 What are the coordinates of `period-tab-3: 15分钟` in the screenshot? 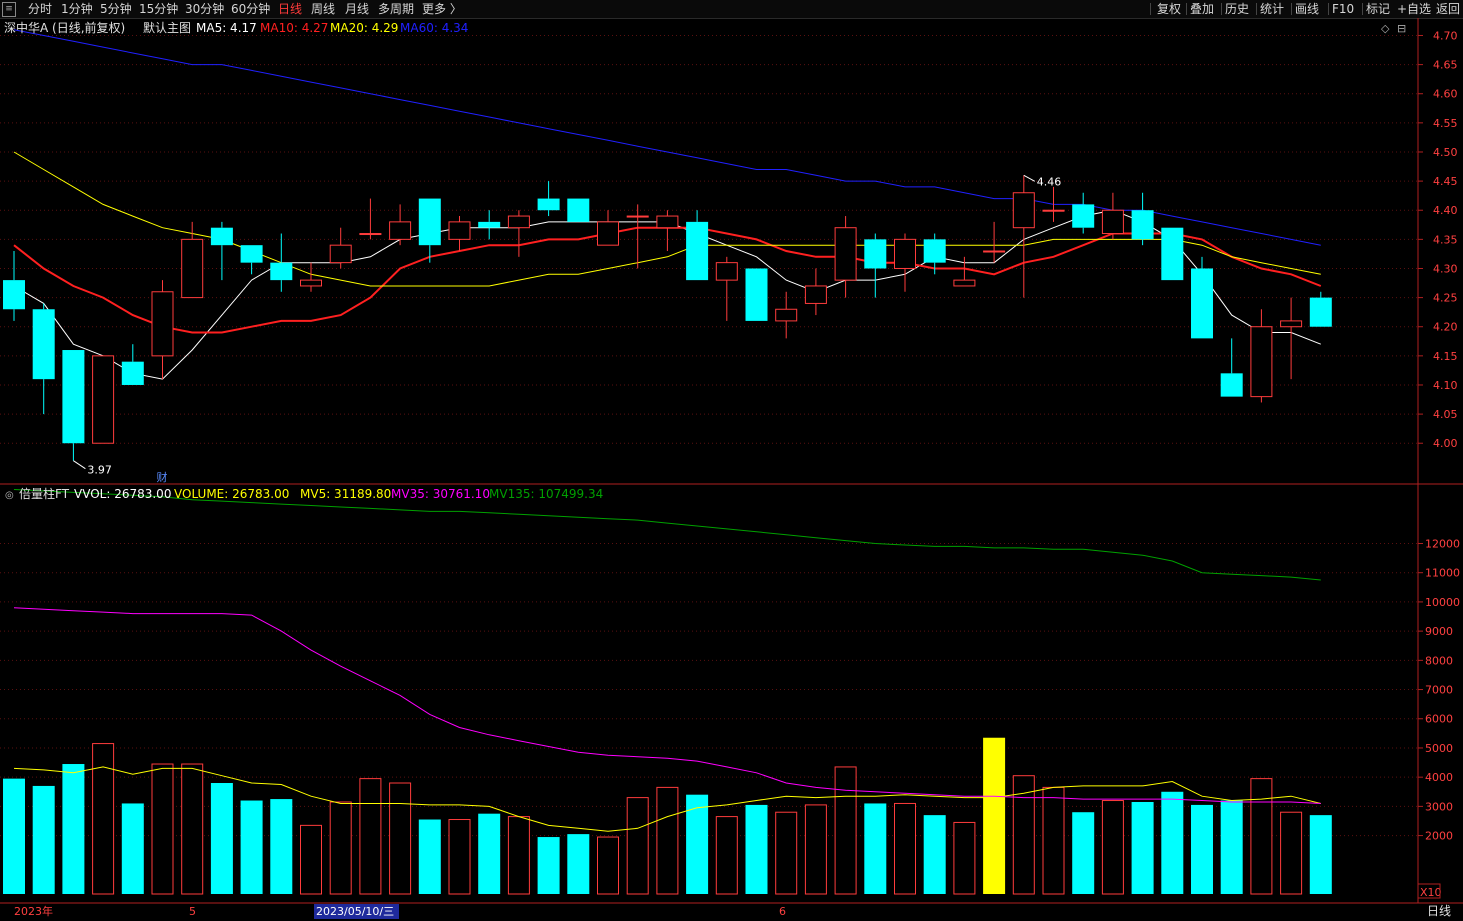 It's located at (158, 9).